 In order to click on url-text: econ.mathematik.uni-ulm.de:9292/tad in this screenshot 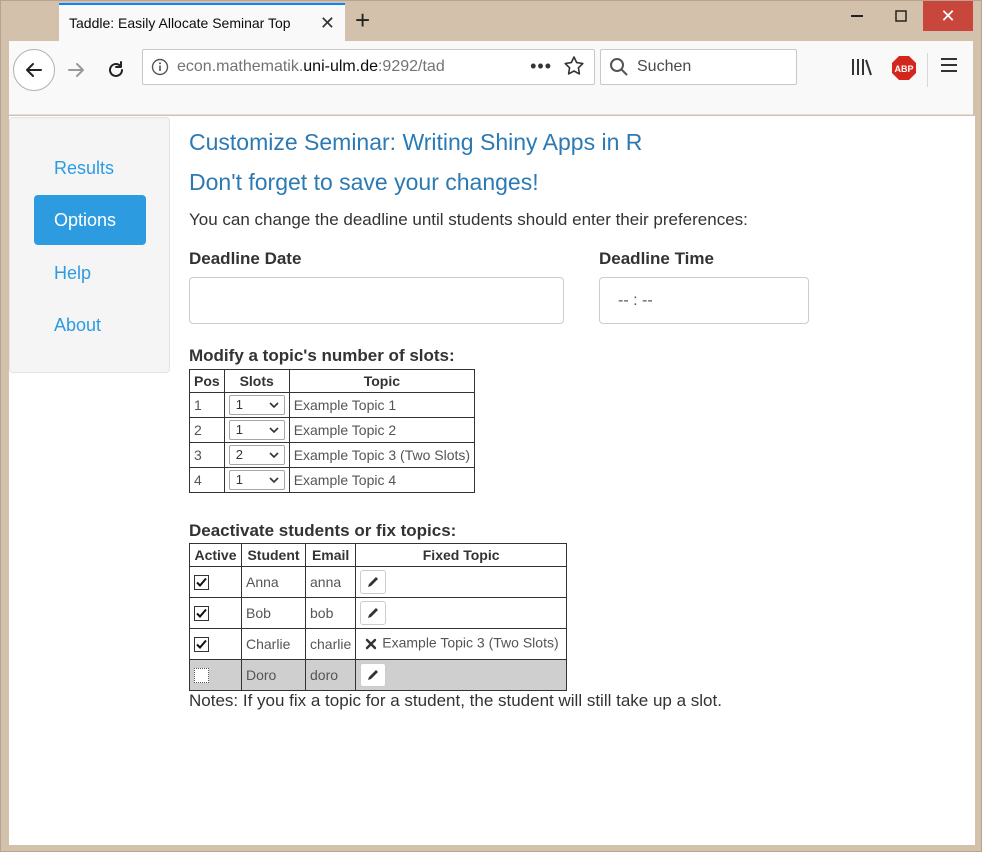, I will do `click(347, 67)`.